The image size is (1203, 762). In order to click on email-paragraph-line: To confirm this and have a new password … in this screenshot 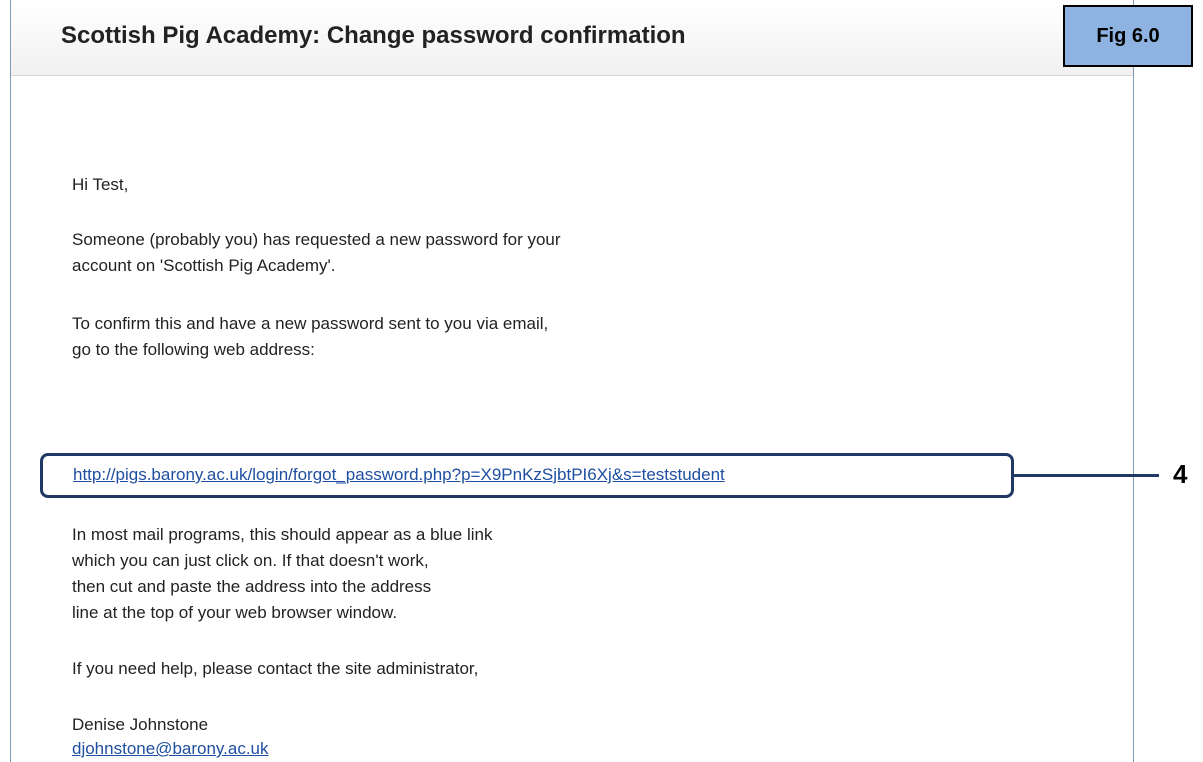, I will do `click(310, 323)`.